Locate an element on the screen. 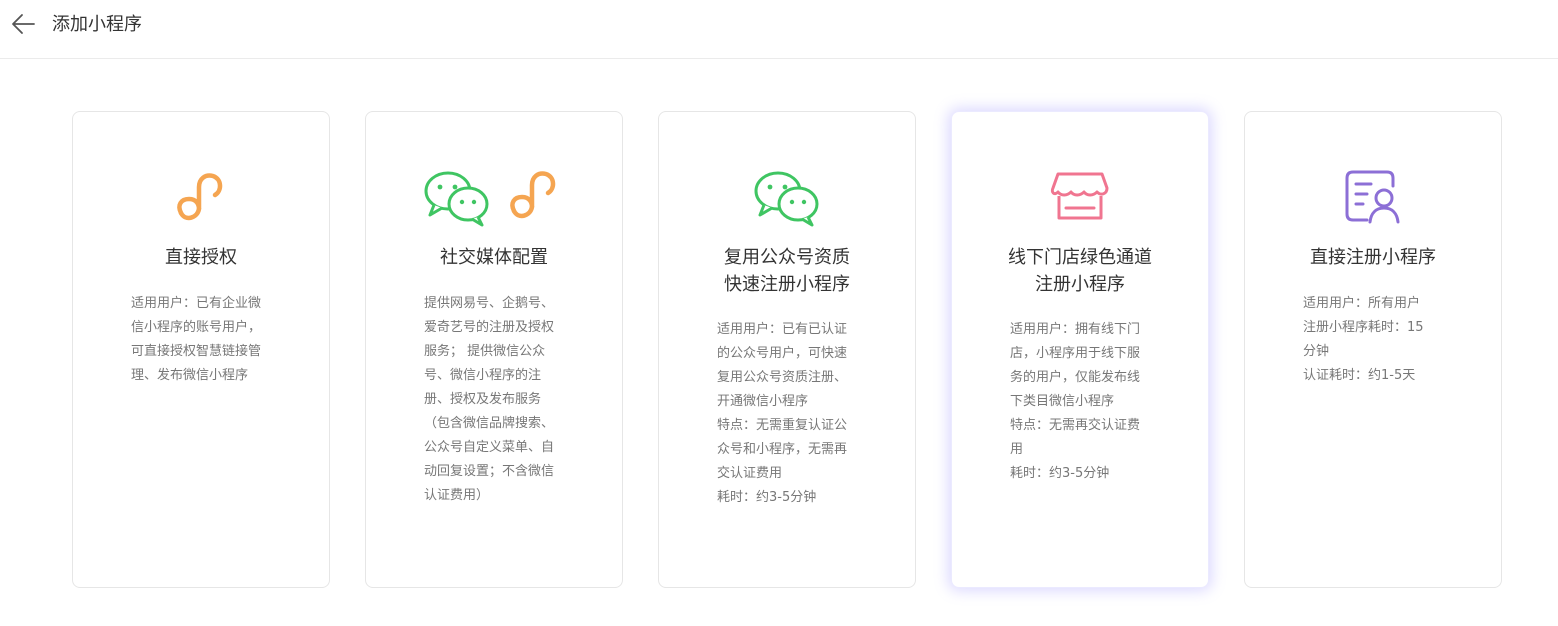  store-icon is located at coordinates (1079, 196).